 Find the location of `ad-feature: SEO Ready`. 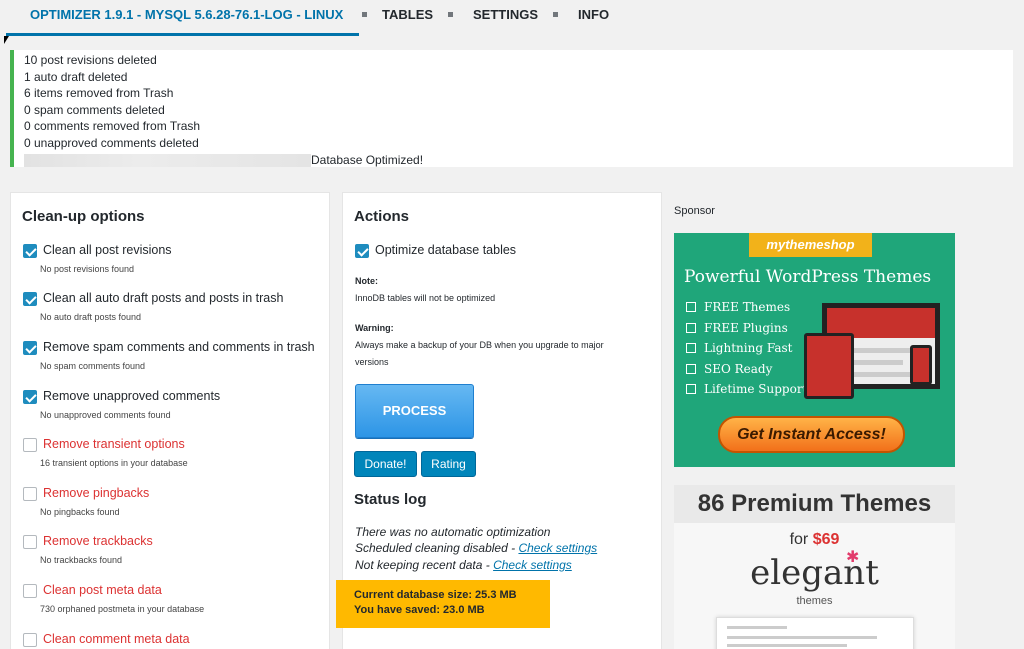

ad-feature: SEO Ready is located at coordinates (729, 369).